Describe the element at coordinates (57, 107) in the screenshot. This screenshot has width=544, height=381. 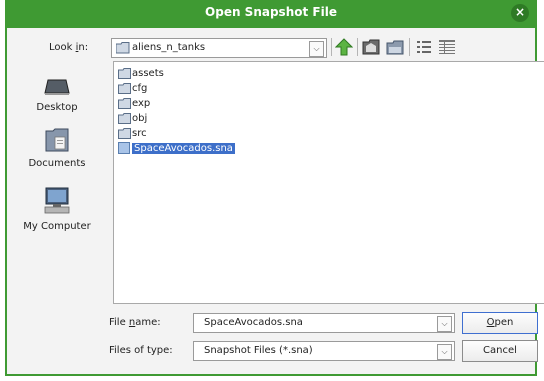
I see `place-label: Desktop` at that location.